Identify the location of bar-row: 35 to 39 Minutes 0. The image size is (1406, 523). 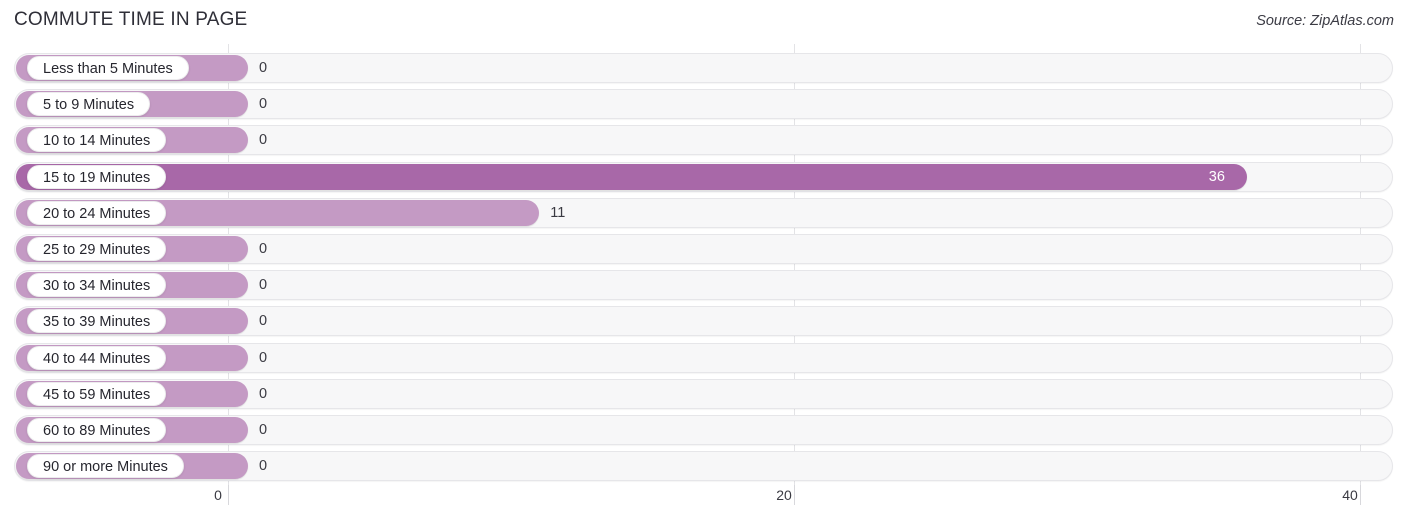
(703, 321).